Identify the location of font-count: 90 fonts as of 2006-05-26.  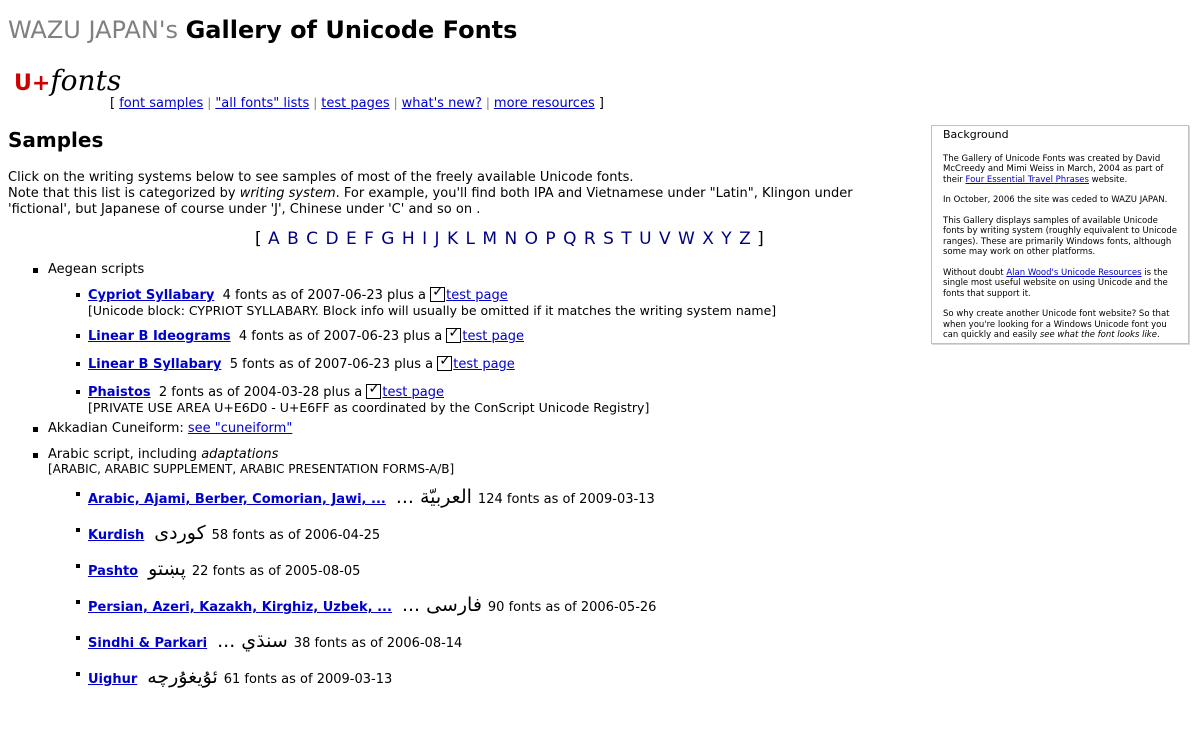
(572, 607).